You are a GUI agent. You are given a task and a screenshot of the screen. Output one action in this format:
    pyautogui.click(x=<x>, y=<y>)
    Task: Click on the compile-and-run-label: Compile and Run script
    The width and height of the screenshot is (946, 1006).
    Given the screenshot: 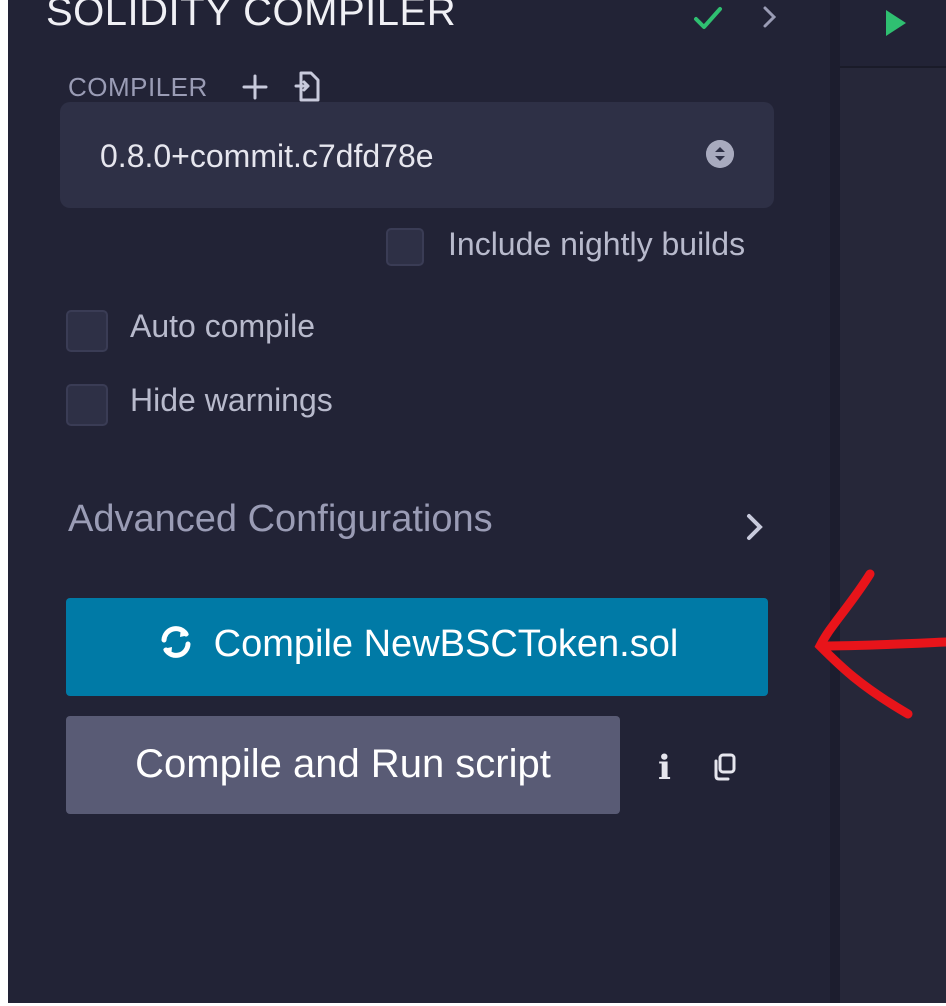 What is the action you would take?
    pyautogui.click(x=343, y=764)
    